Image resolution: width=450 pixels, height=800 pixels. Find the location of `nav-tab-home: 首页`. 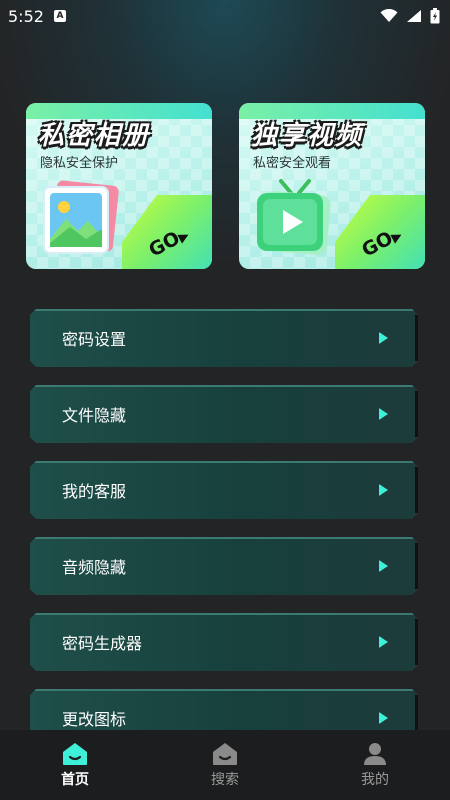

nav-tab-home: 首页 is located at coordinates (75, 765).